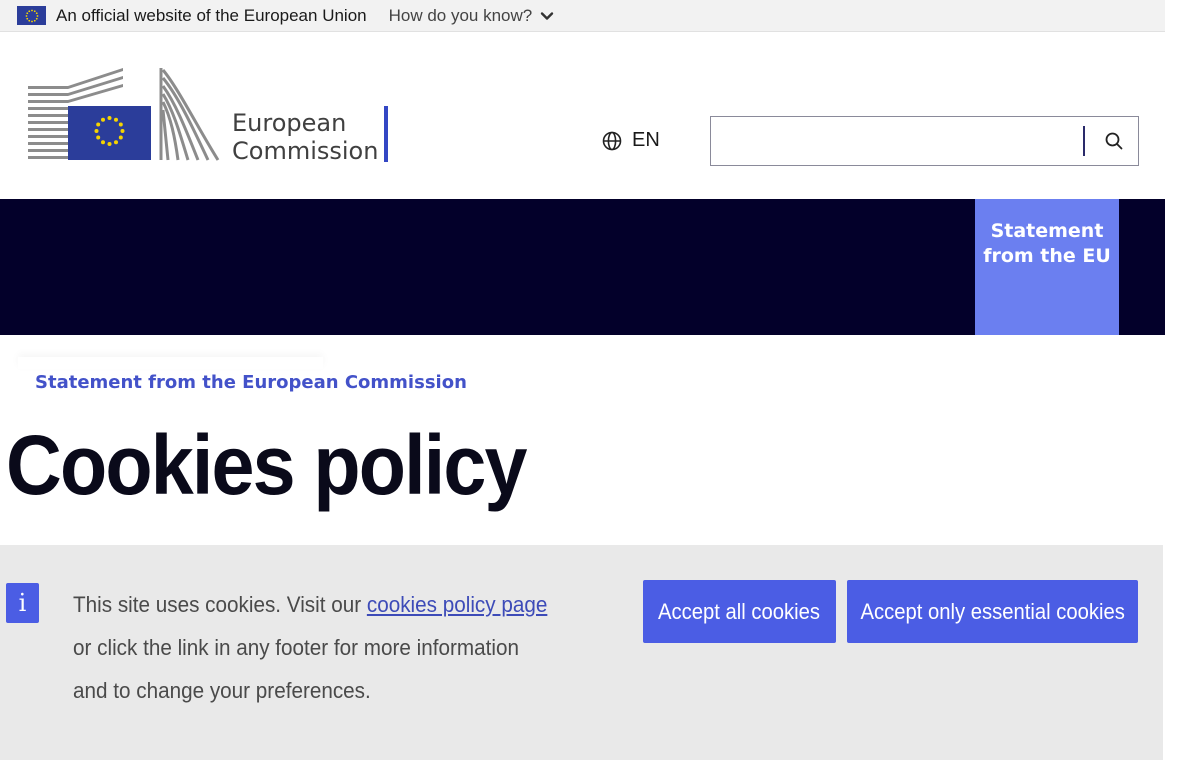  What do you see at coordinates (612, 140) in the screenshot?
I see `globe-icon` at bounding box center [612, 140].